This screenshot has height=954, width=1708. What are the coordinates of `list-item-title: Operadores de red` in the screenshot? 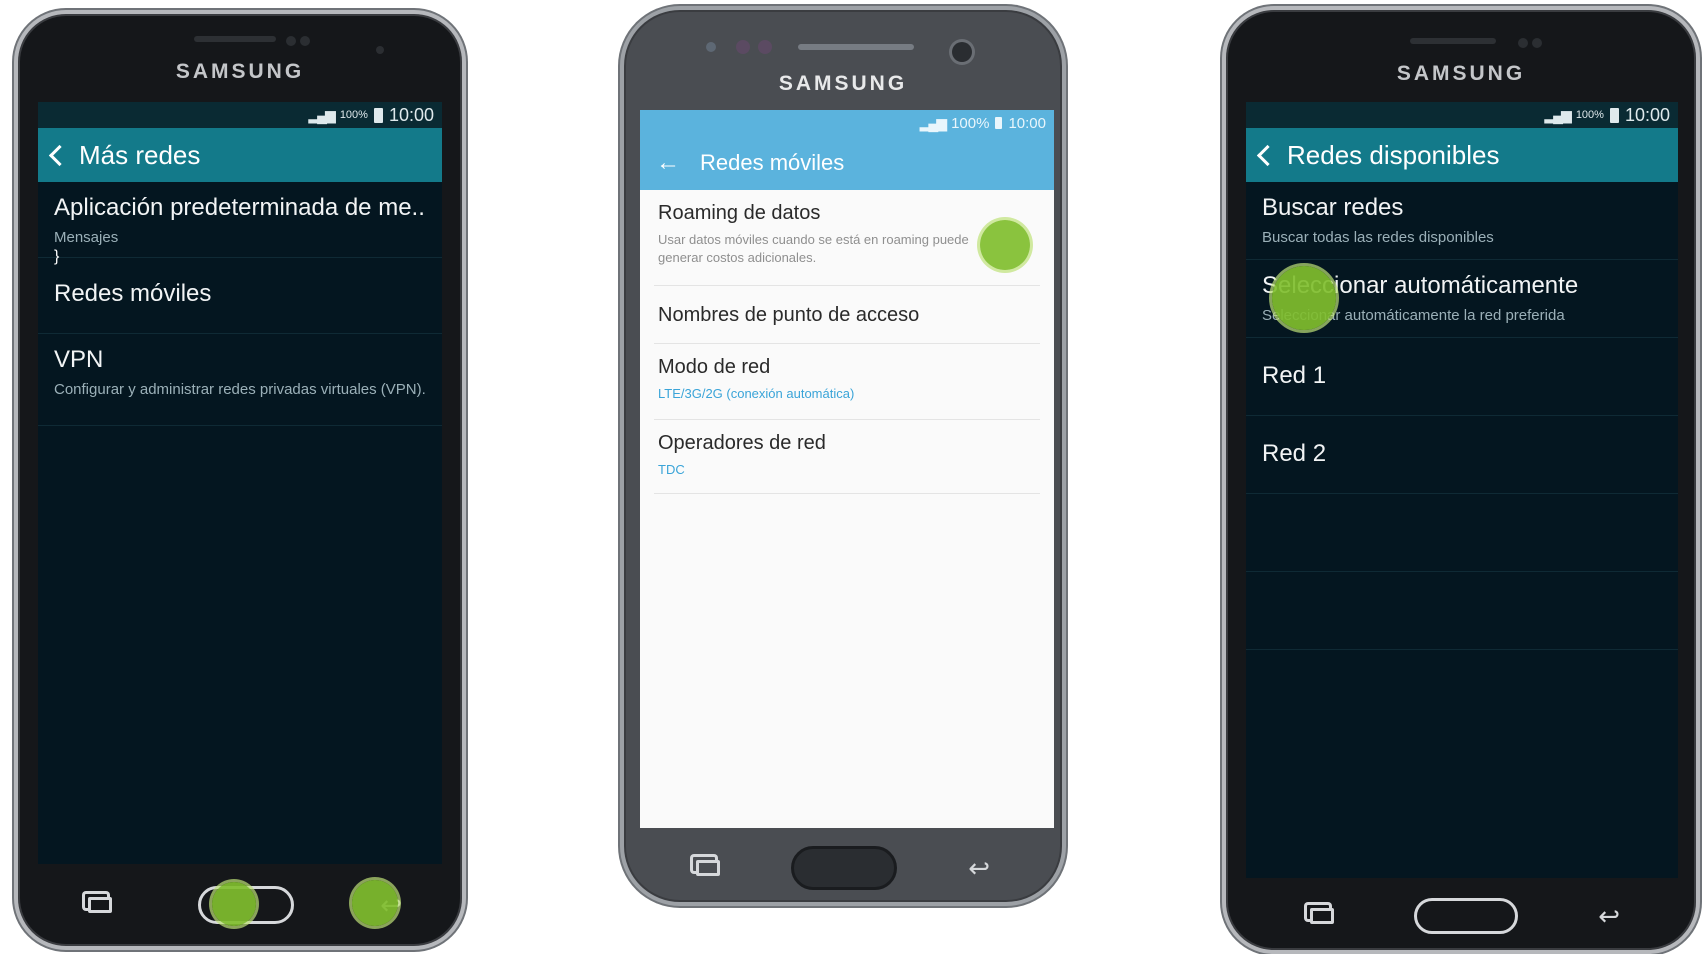 It's located at (742, 443).